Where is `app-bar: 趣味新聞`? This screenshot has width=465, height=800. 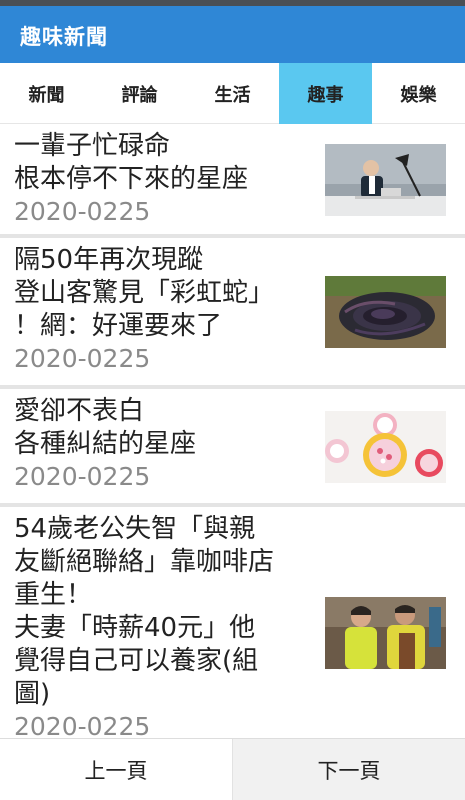 app-bar: 趣味新聞 is located at coordinates (232, 34).